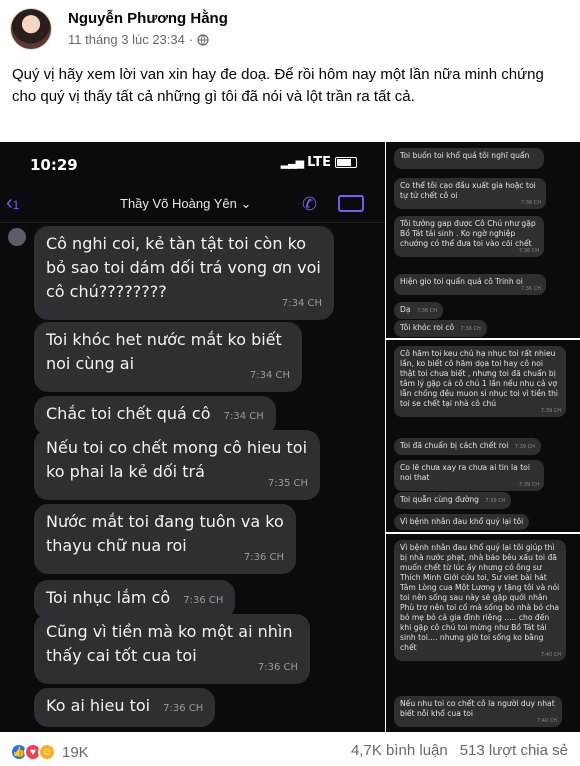 The height and width of the screenshot is (766, 580). What do you see at coordinates (465, 155) in the screenshot?
I see `message-text: Toi buồn toi khổ quá tôi nghĩ quẩn` at bounding box center [465, 155].